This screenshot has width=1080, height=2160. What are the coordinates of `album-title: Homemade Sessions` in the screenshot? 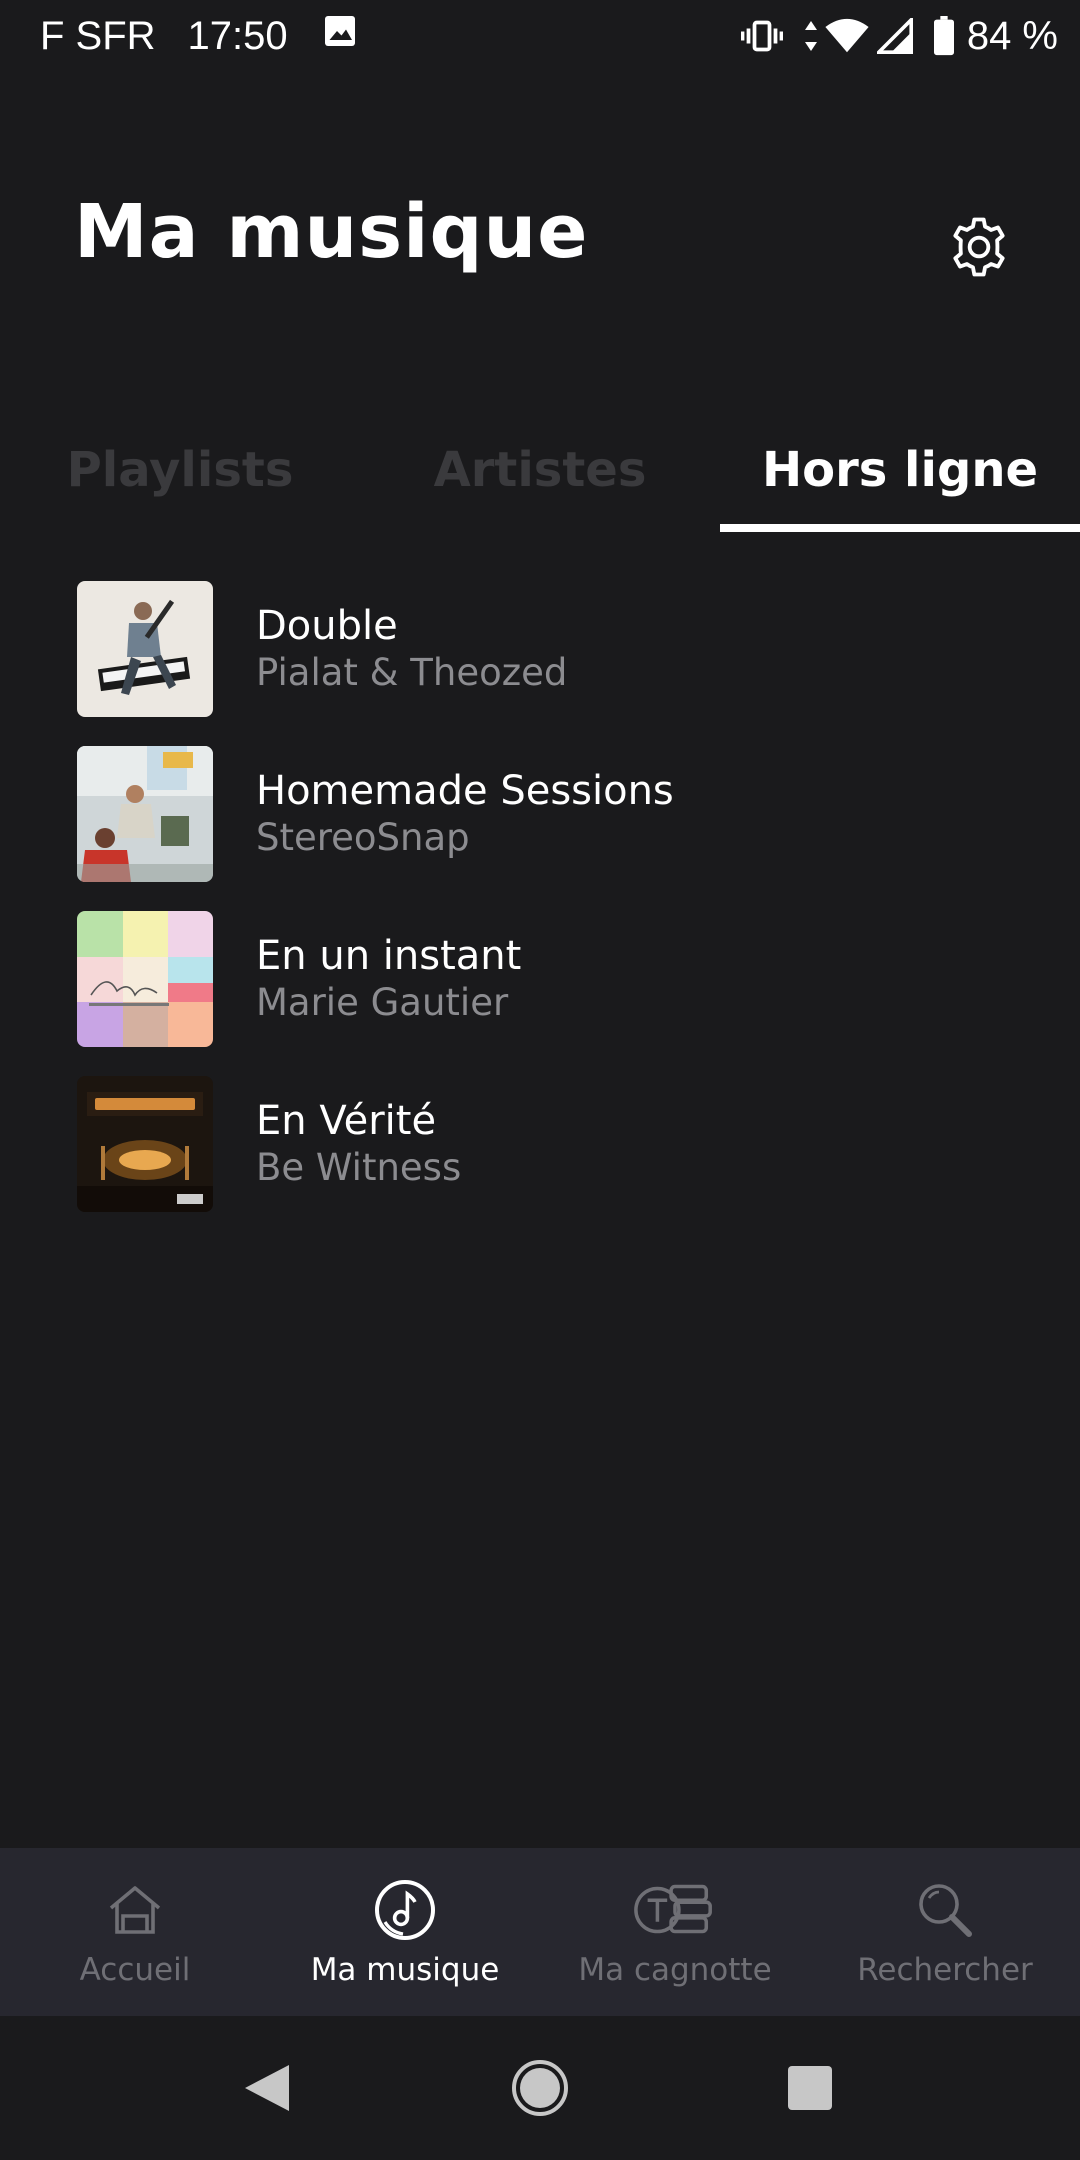 It's located at (465, 791).